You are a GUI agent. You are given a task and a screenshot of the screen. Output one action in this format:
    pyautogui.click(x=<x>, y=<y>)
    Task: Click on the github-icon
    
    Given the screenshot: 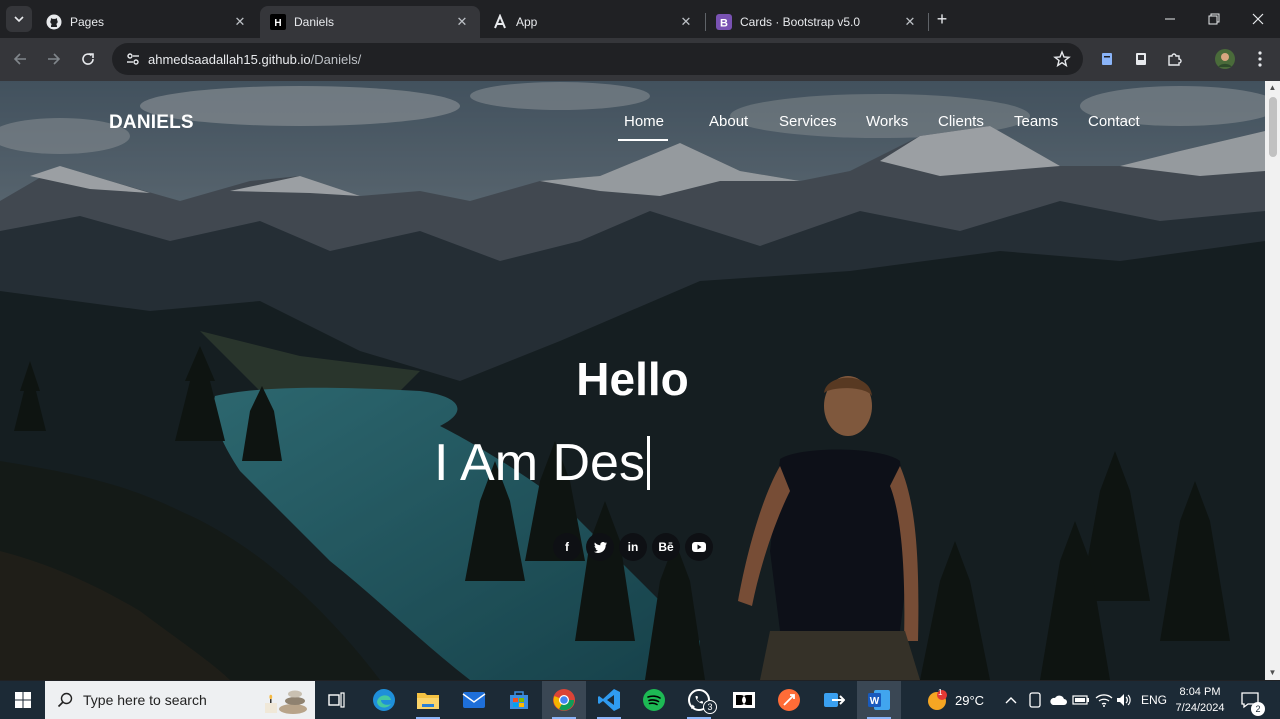 What is the action you would take?
    pyautogui.click(x=54, y=22)
    